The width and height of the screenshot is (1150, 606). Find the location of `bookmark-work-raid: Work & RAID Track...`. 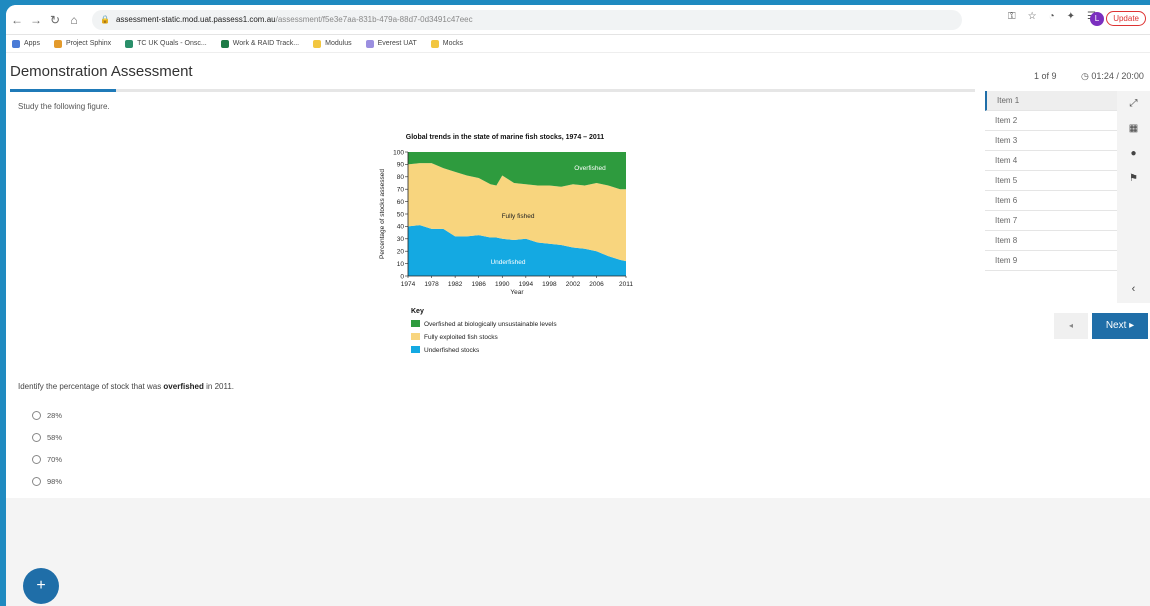

bookmark-work-raid: Work & RAID Track... is located at coordinates (260, 43).